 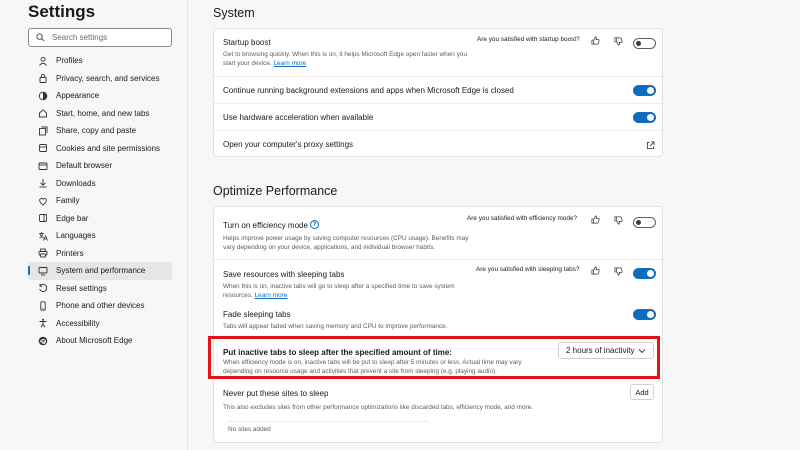 I want to click on sidebar-item-label: Phone and other devices, so click(x=100, y=306).